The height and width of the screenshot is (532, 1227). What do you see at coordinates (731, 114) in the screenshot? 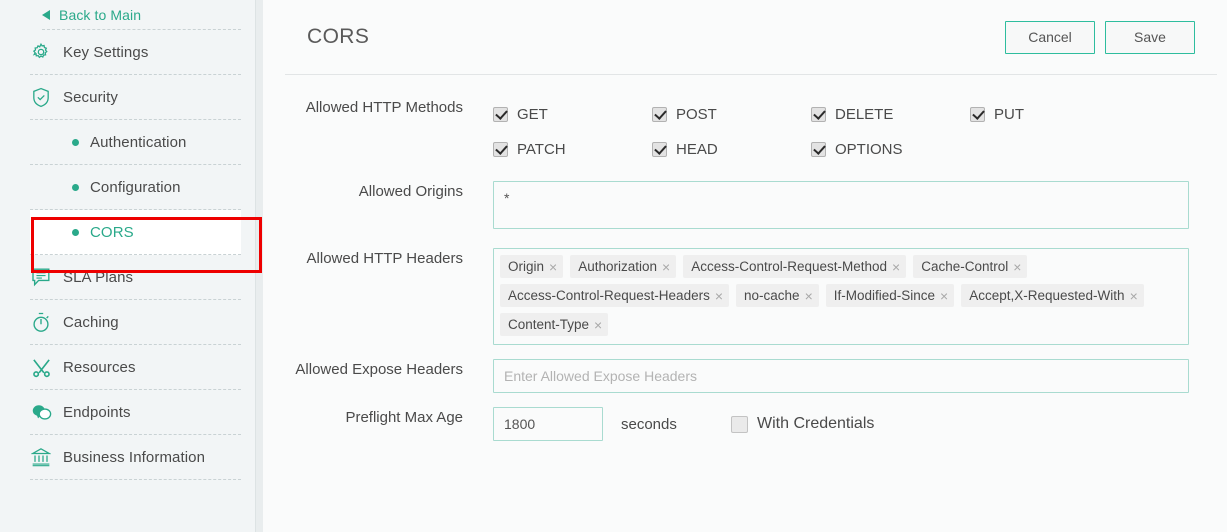
I see `checkbox-post: POST` at bounding box center [731, 114].